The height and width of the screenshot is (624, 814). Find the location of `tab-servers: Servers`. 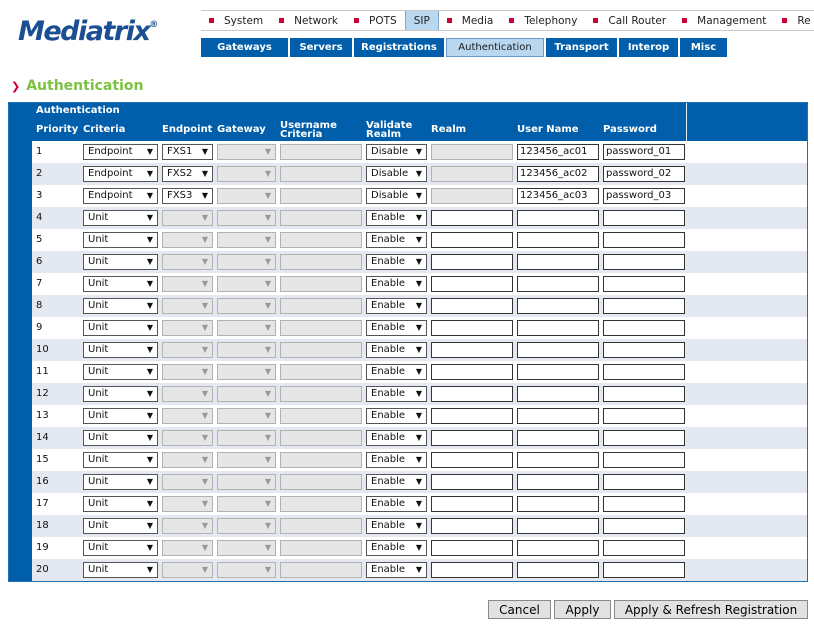

tab-servers: Servers is located at coordinates (321, 47).